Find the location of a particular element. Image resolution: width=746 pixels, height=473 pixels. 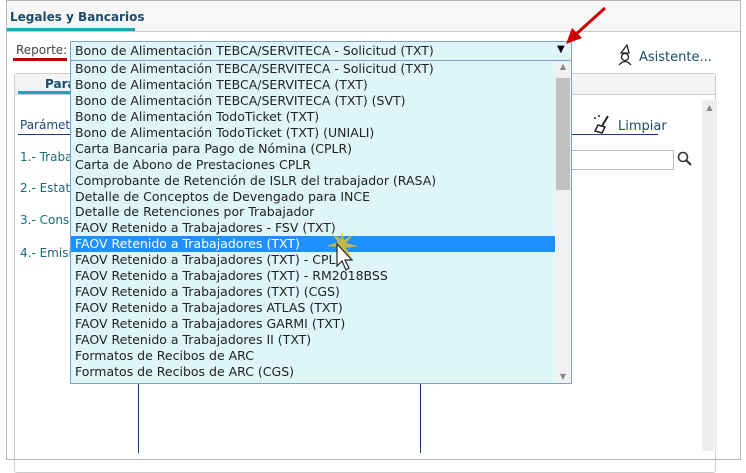

dropdown-option: Formatos de Recibos de ARC is located at coordinates (313, 356).